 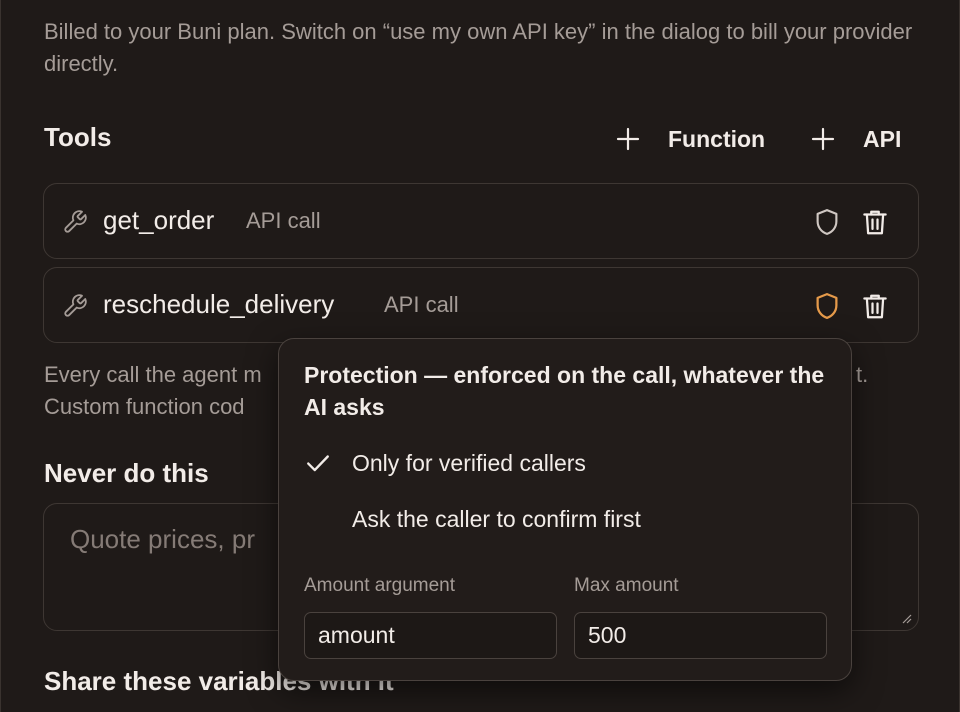 I want to click on shield-icon, so click(x=827, y=222).